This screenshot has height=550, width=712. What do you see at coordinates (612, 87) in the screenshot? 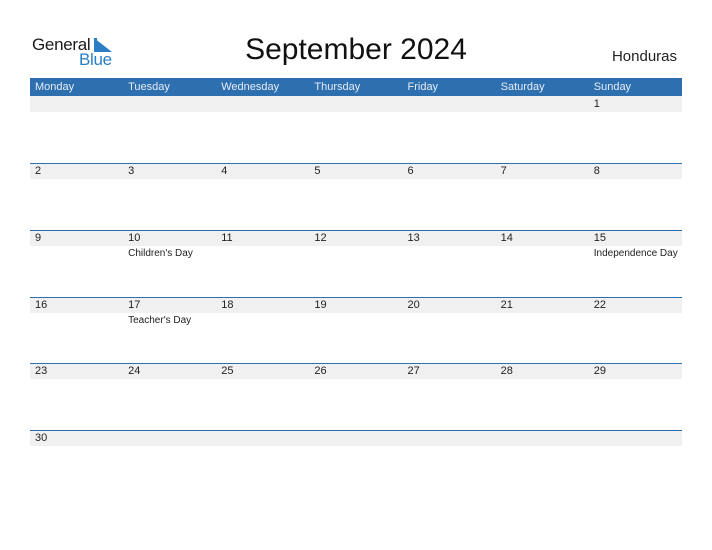
I see `weekday-sunday: Sunday` at bounding box center [612, 87].